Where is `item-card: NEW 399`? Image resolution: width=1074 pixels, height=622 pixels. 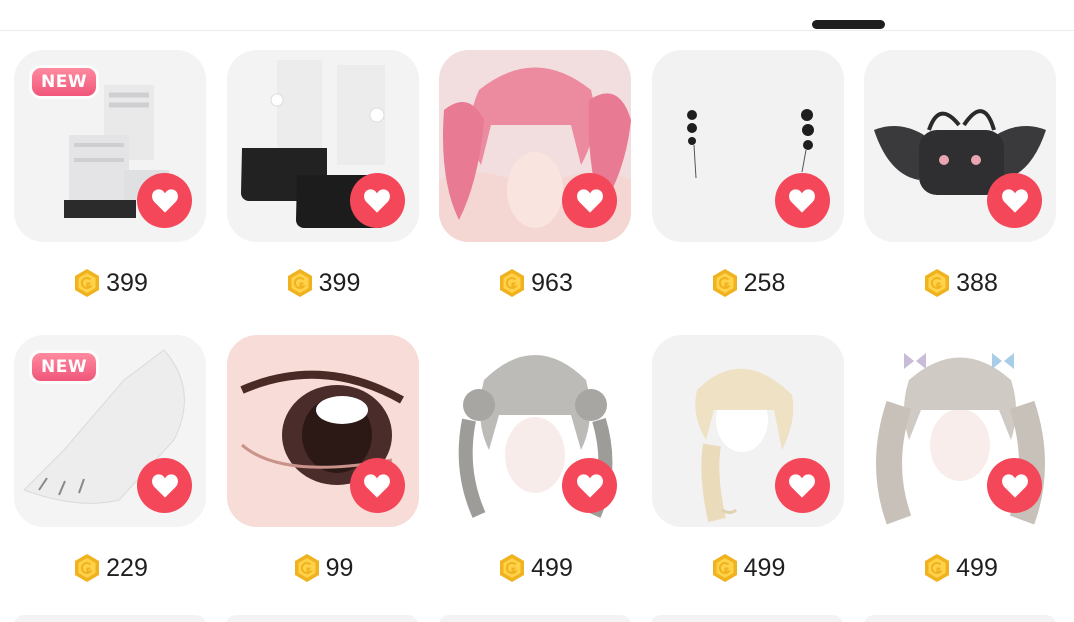 item-card: NEW 399 is located at coordinates (110, 173).